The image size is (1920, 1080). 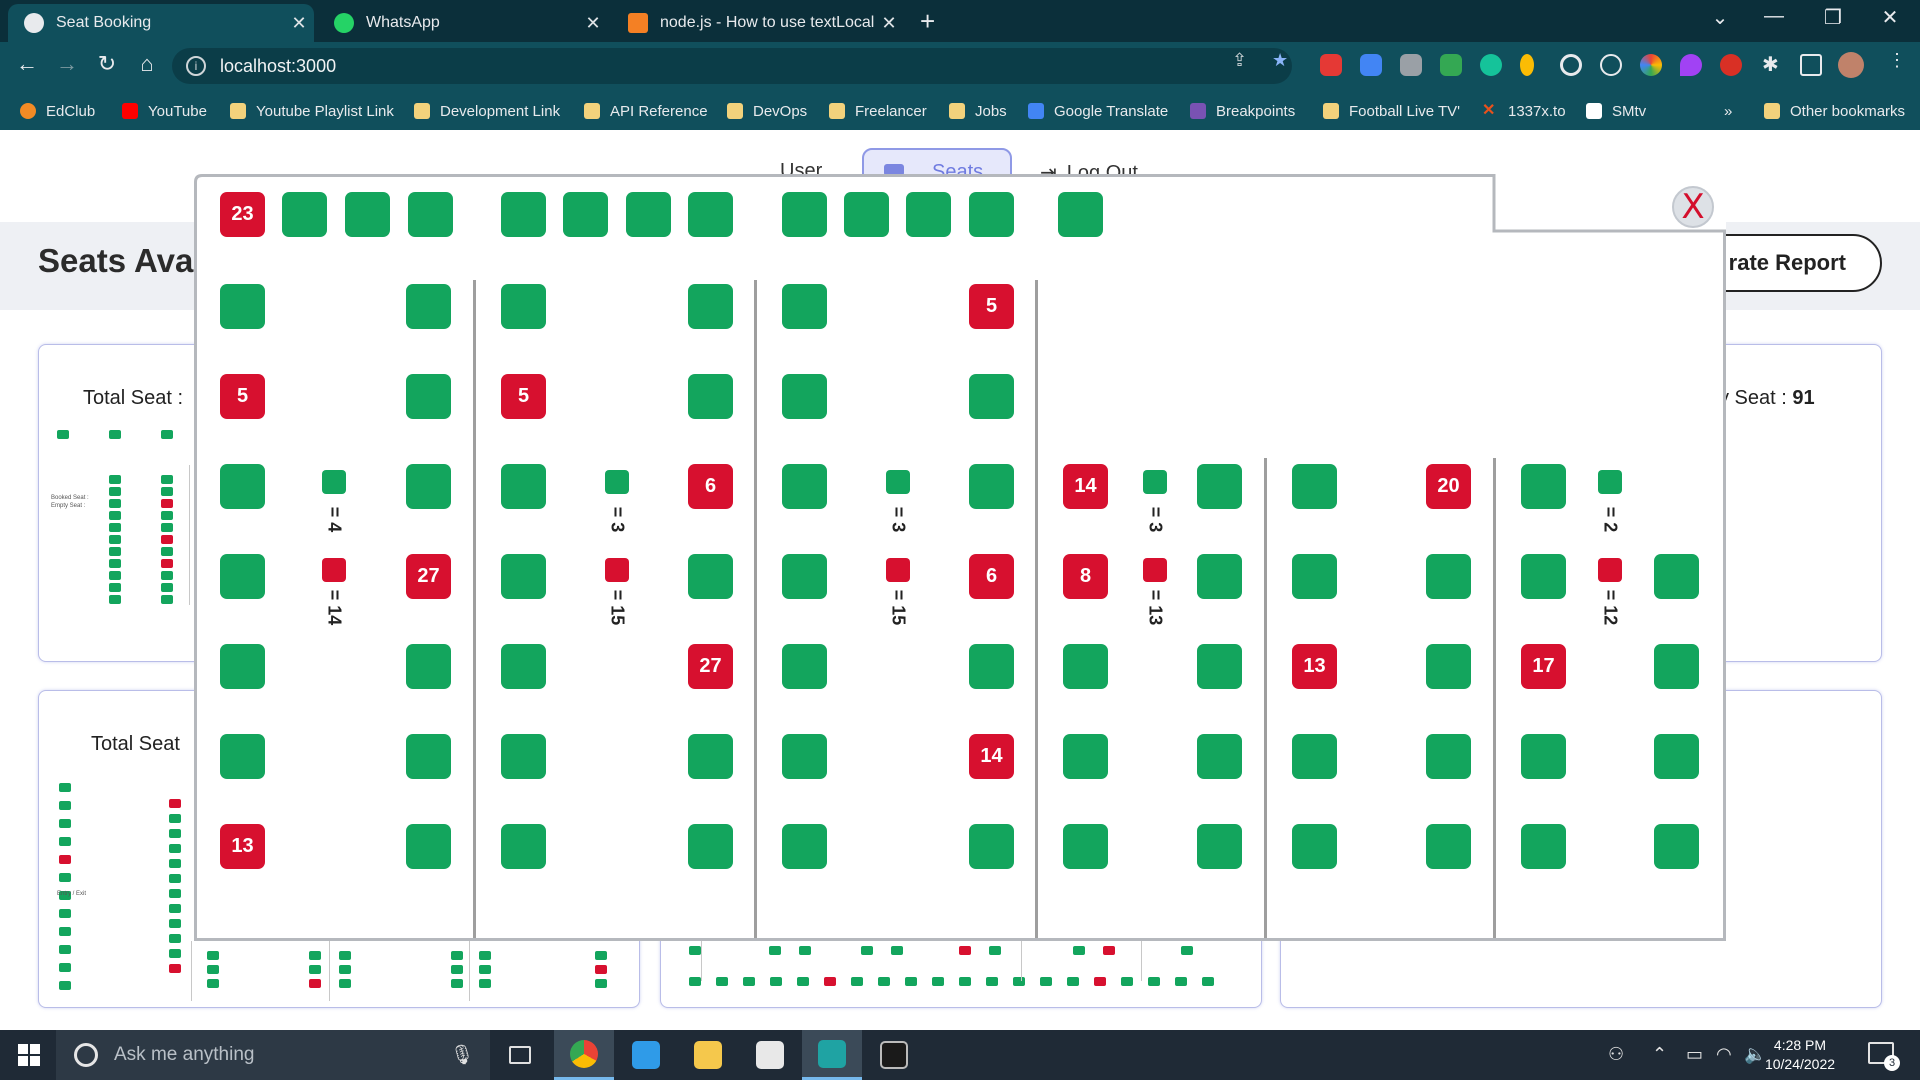 What do you see at coordinates (1527, 65) in the screenshot?
I see `bulb-icon` at bounding box center [1527, 65].